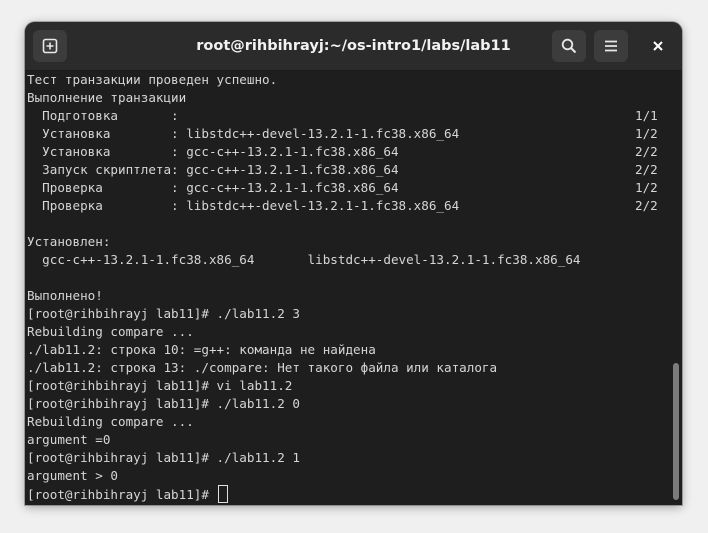  What do you see at coordinates (160, 385) in the screenshot?
I see `terminal-line: [root@rihbihrayj lab11]# vi lab11.2` at bounding box center [160, 385].